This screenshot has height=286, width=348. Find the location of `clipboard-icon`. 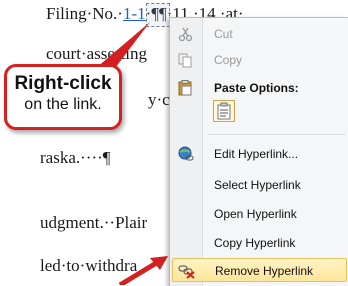

clipboard-icon is located at coordinates (186, 88).